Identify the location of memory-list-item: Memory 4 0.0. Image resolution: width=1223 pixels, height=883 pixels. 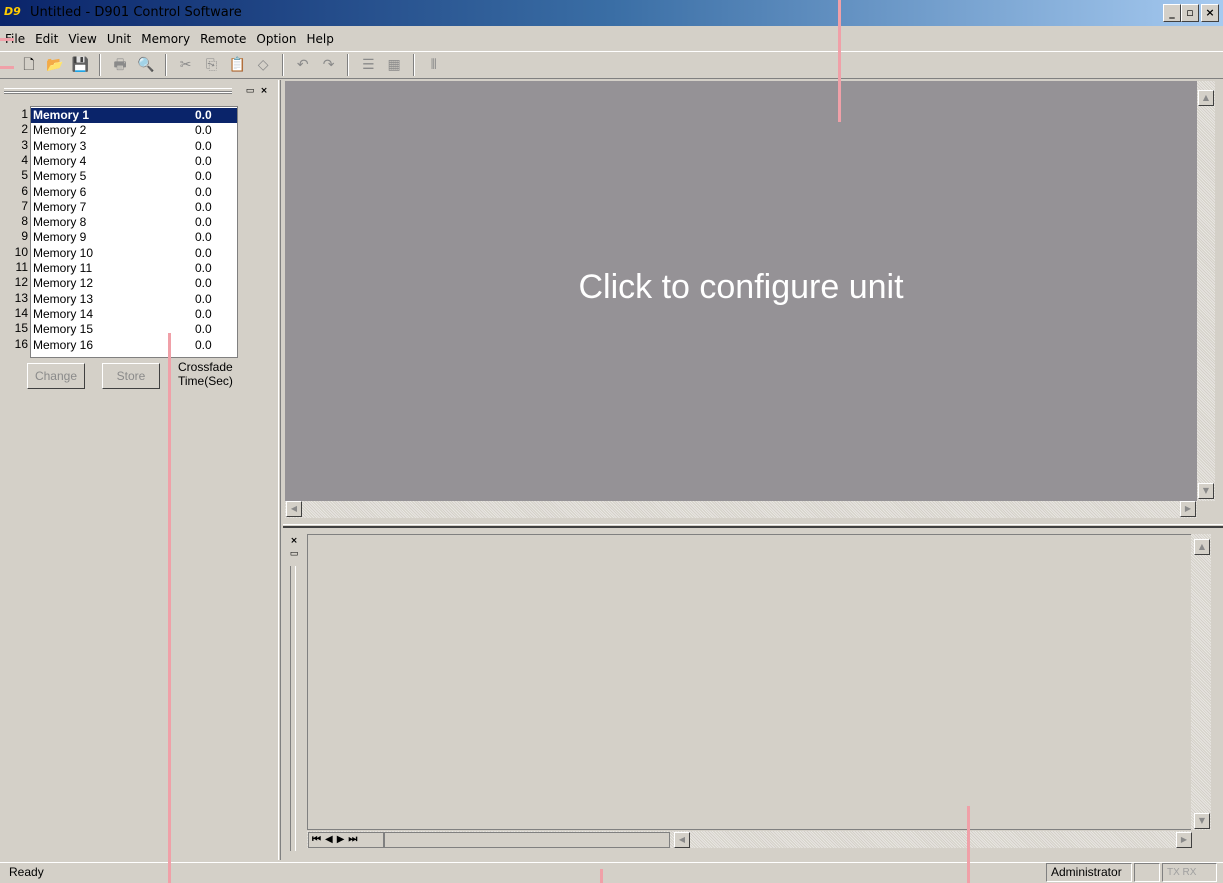
(134, 161).